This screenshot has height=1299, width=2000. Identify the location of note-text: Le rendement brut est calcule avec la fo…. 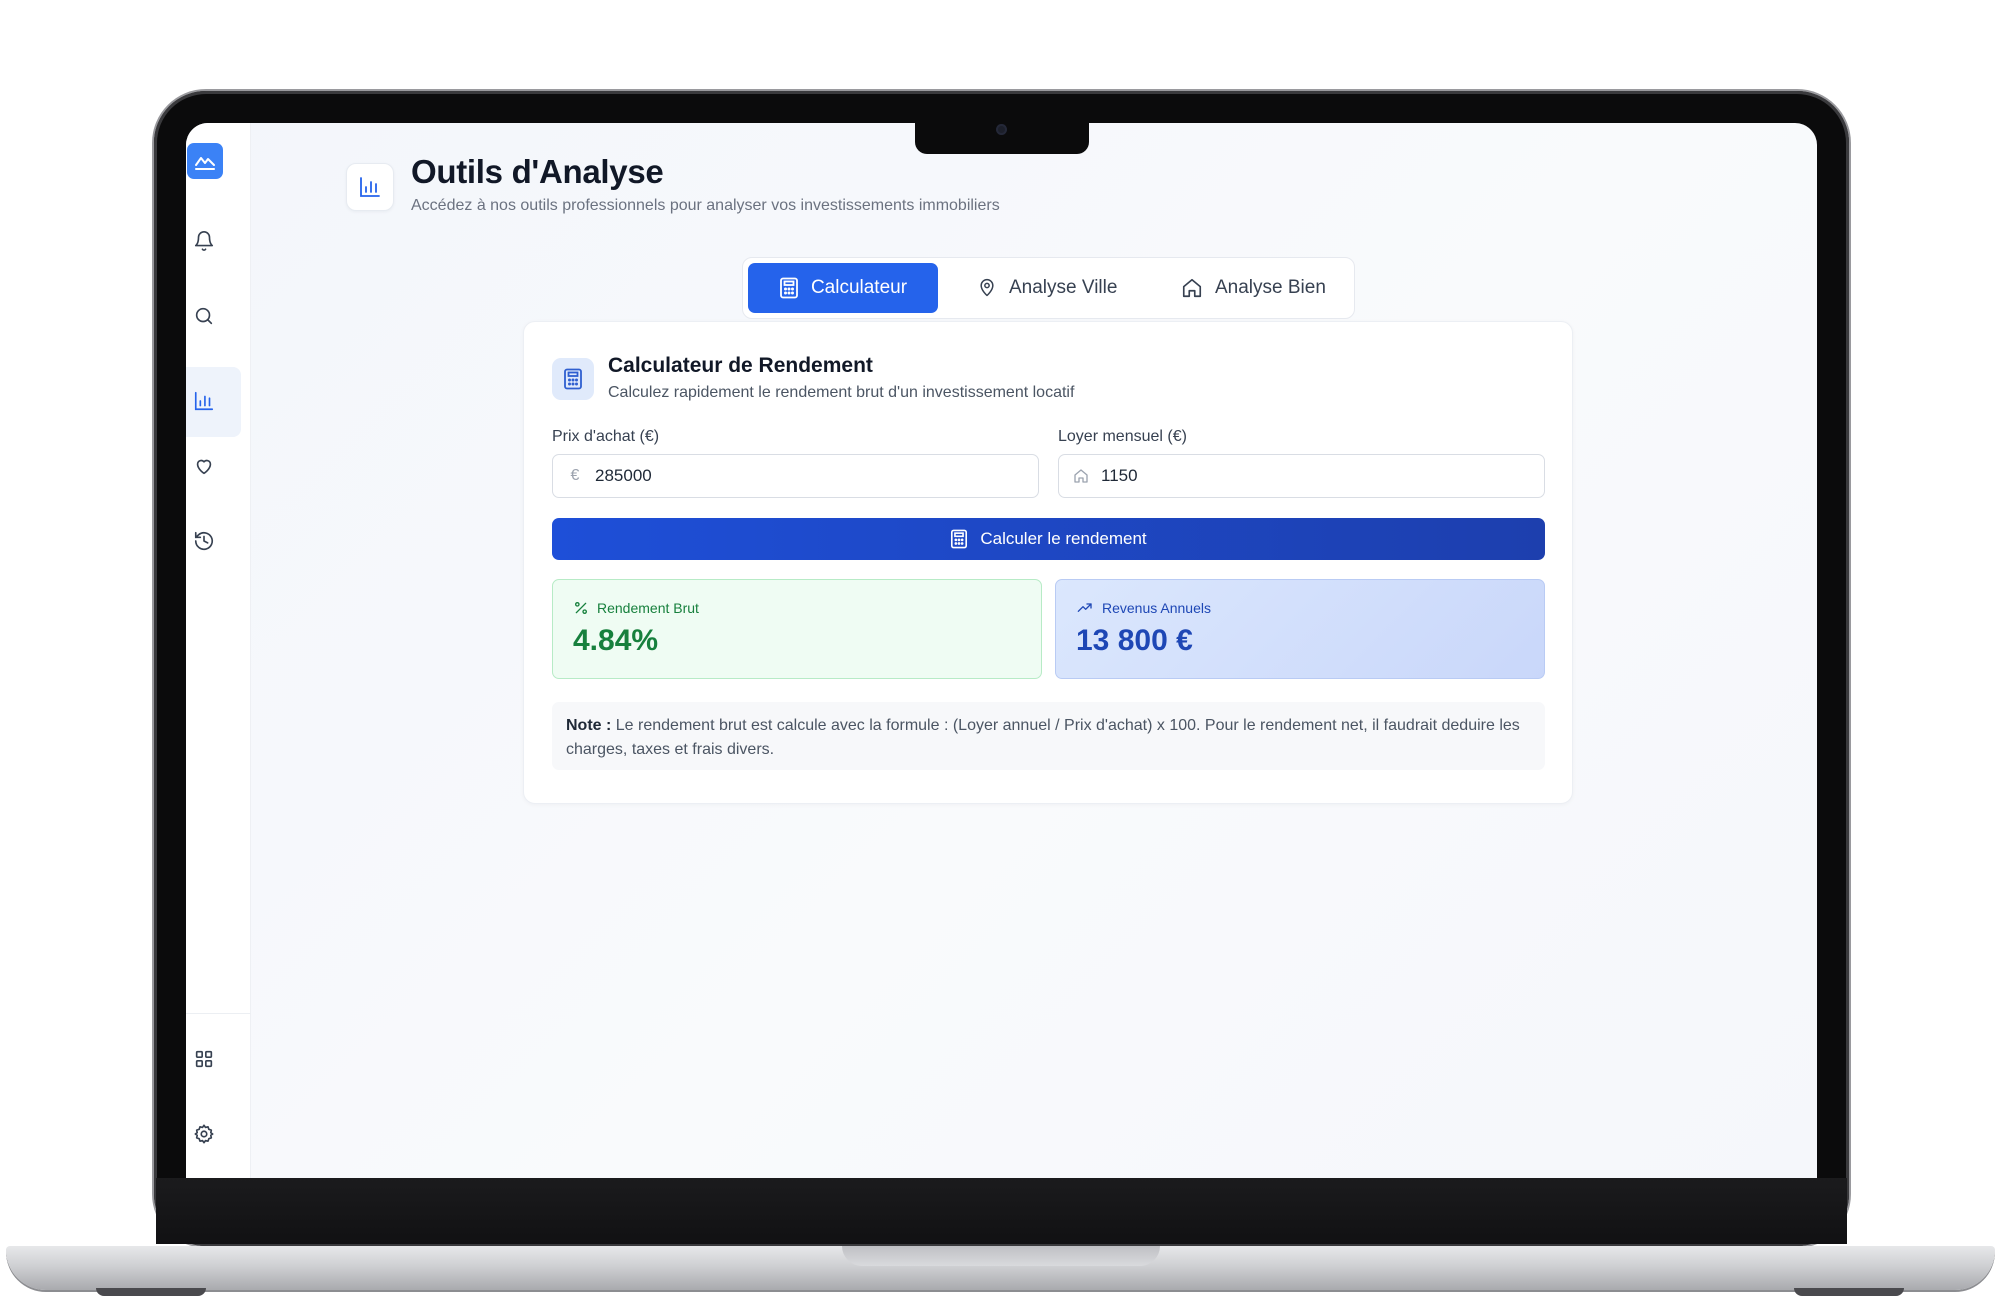
(1043, 737).